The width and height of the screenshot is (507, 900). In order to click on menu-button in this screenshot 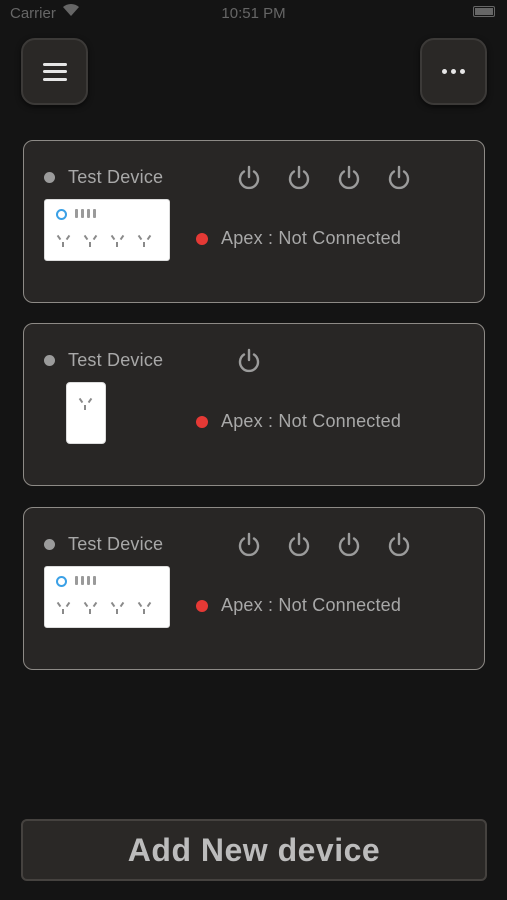, I will do `click(54, 71)`.